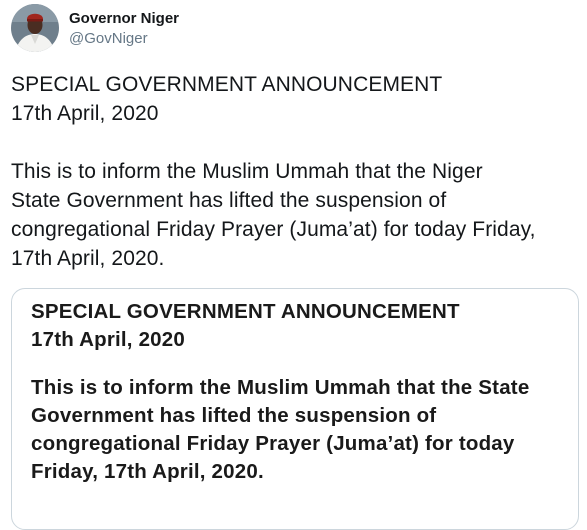 This screenshot has height=530, width=587. What do you see at coordinates (147, 471) in the screenshot?
I see `image-body-line: Friday, 17th April, 2020.` at bounding box center [147, 471].